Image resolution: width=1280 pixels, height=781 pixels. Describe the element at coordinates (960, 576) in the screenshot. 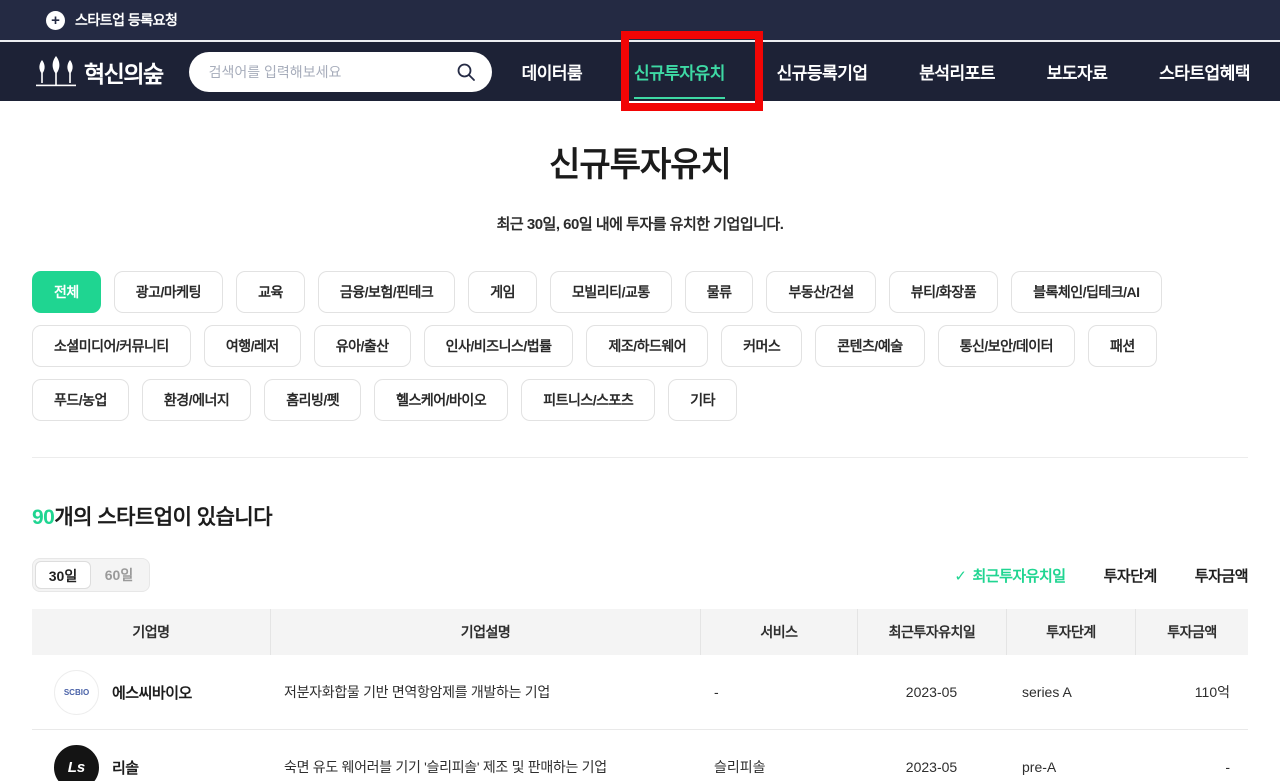

I see `check-icon: ✓` at that location.